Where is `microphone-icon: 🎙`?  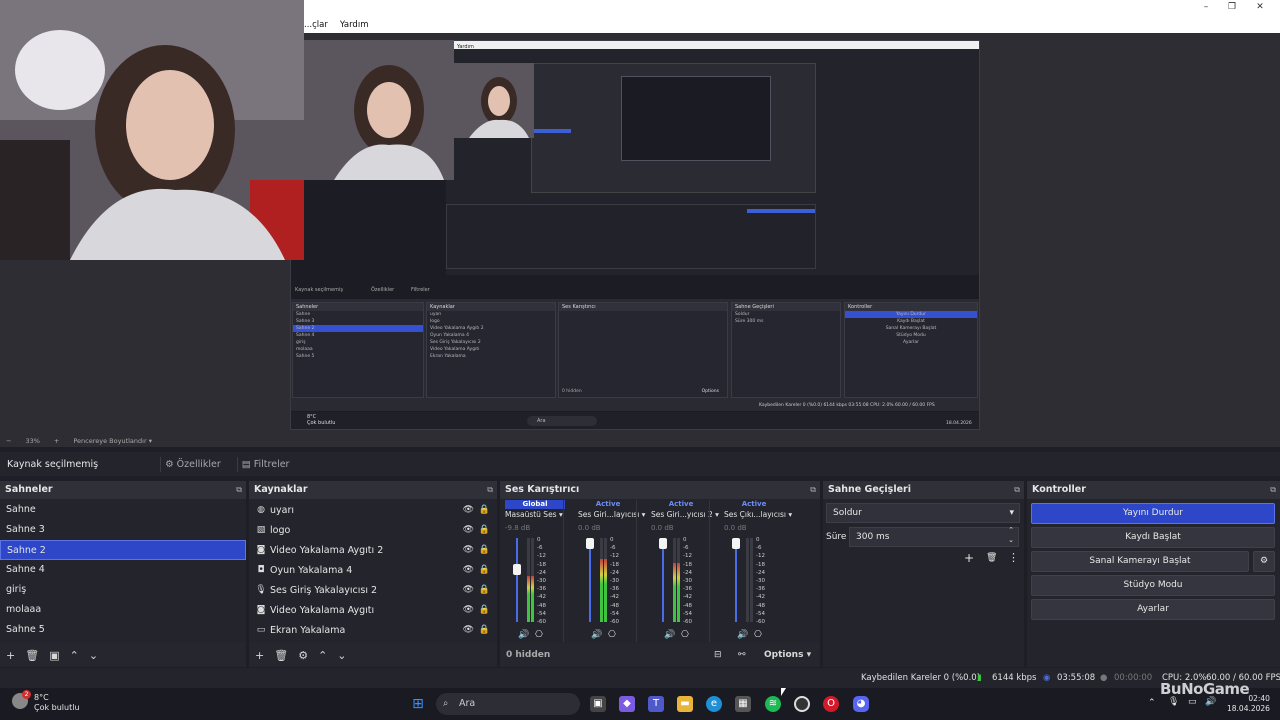
microphone-icon: 🎙 is located at coordinates (1173, 702).